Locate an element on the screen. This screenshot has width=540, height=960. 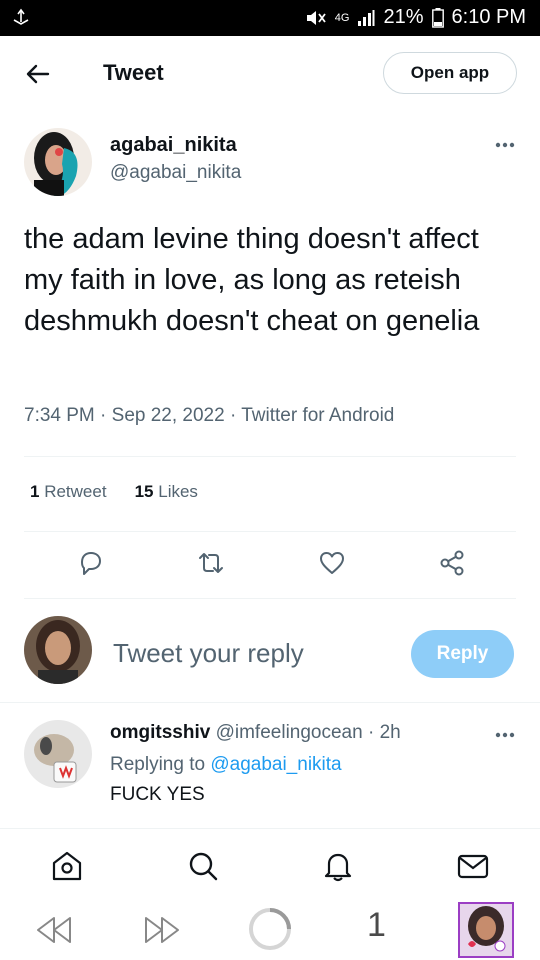
loading-ring-icon is located at coordinates (270, 929).